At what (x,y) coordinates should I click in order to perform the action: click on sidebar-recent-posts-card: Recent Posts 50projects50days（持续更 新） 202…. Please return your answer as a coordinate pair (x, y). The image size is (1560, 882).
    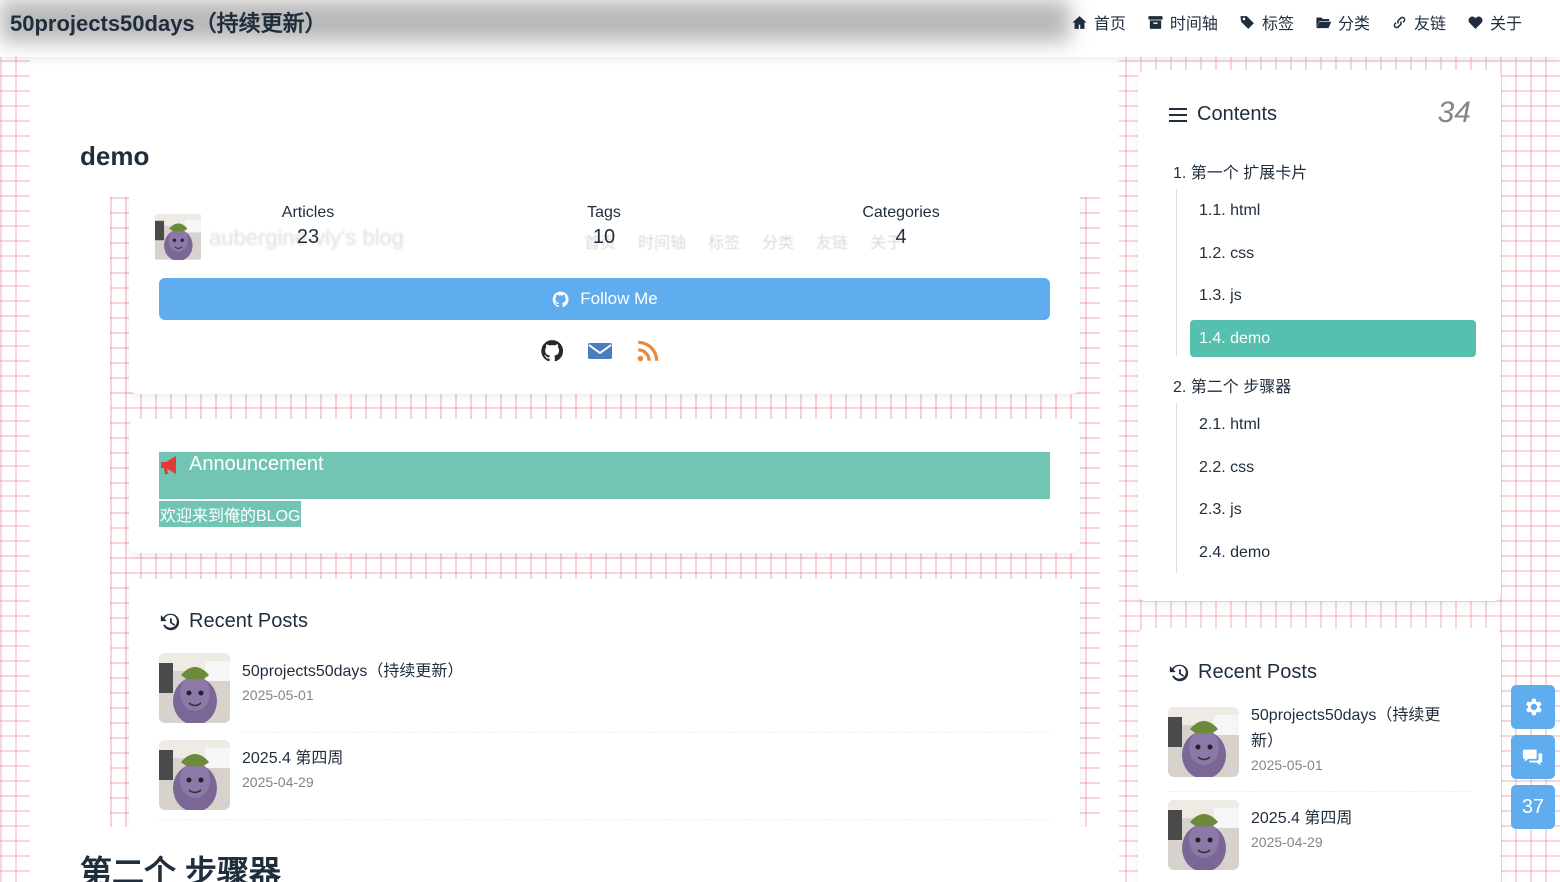
    Looking at the image, I should click on (1319, 755).